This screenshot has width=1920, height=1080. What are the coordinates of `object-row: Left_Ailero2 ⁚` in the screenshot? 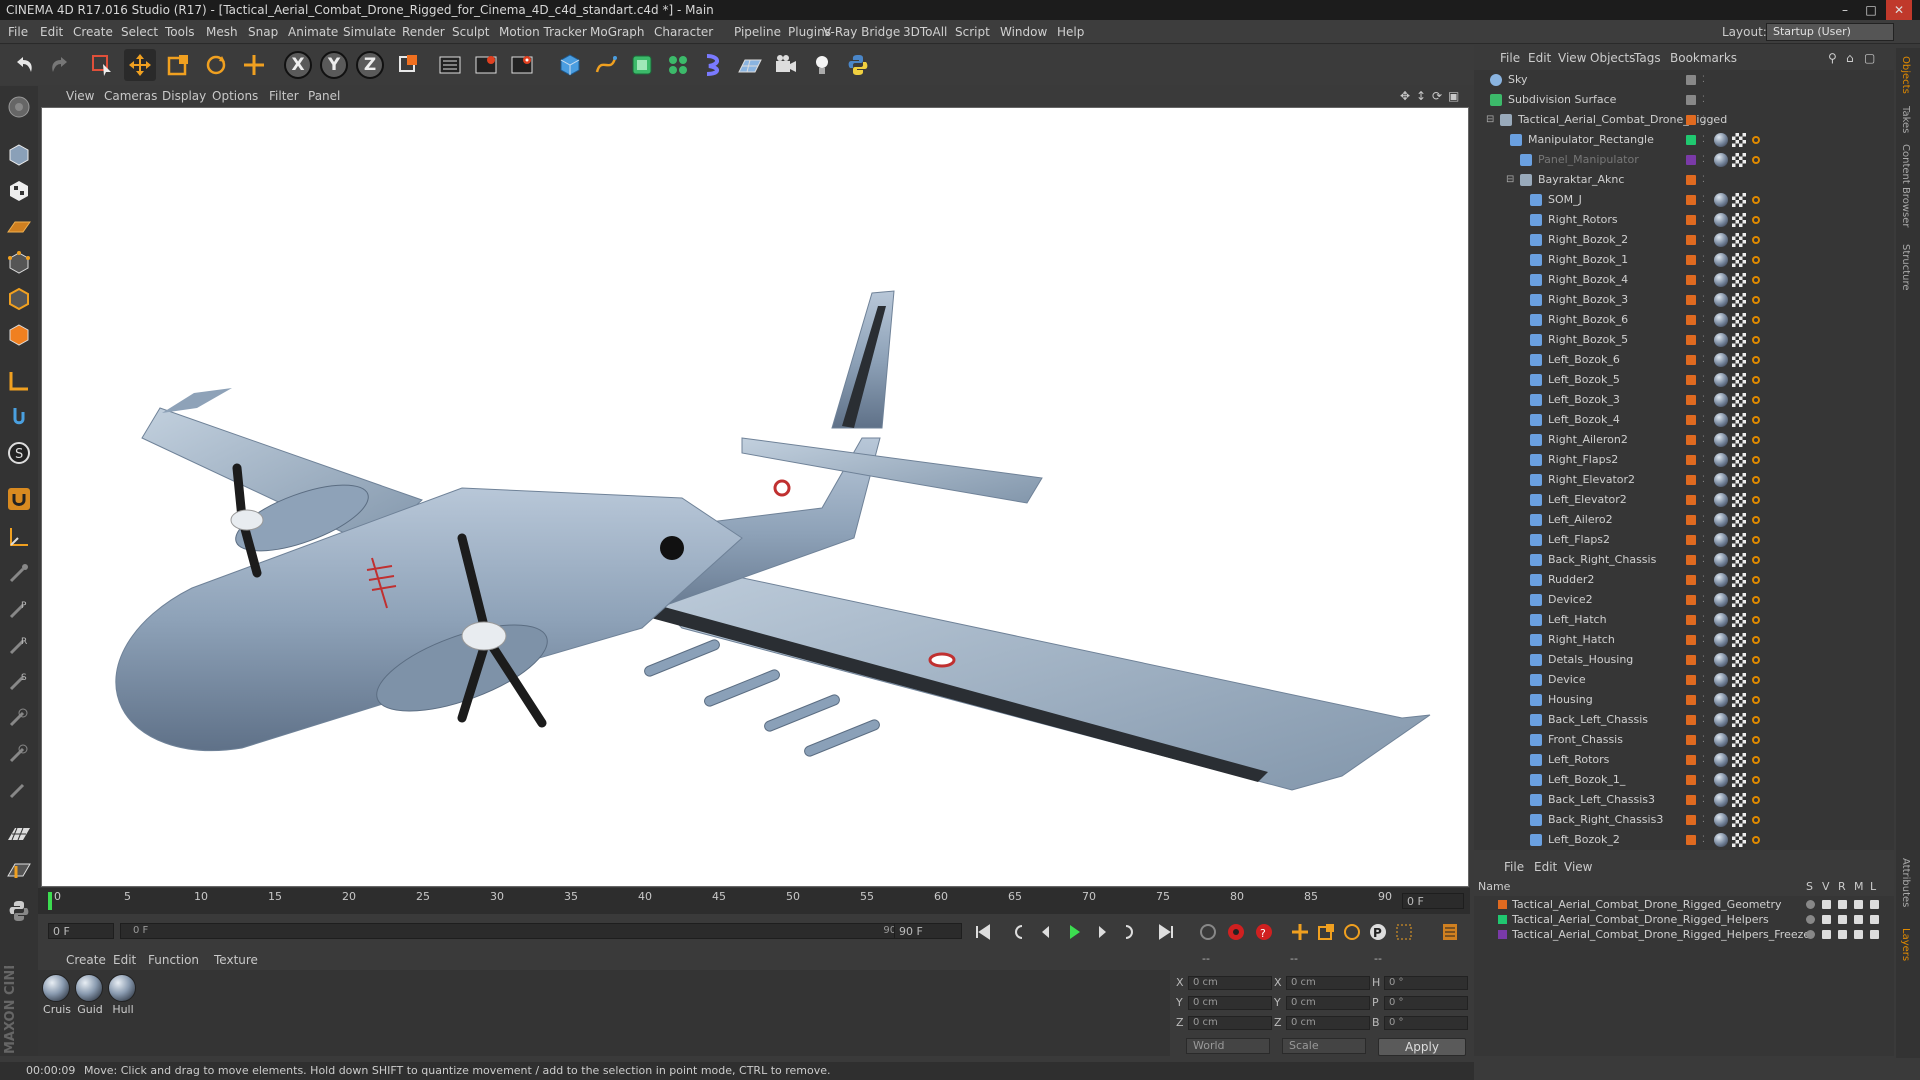 It's located at (1684, 520).